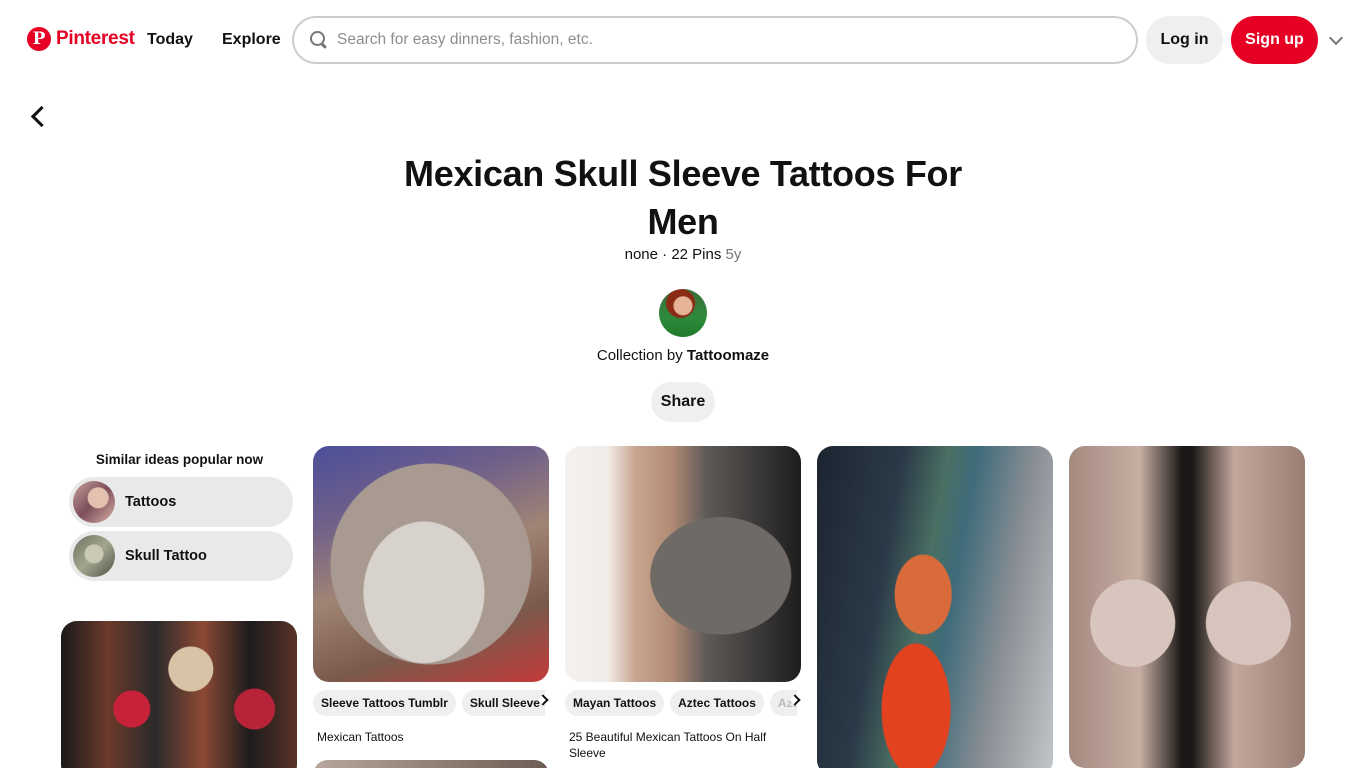 This screenshot has height=768, width=1366. What do you see at coordinates (39, 115) in the screenshot?
I see `back-button` at bounding box center [39, 115].